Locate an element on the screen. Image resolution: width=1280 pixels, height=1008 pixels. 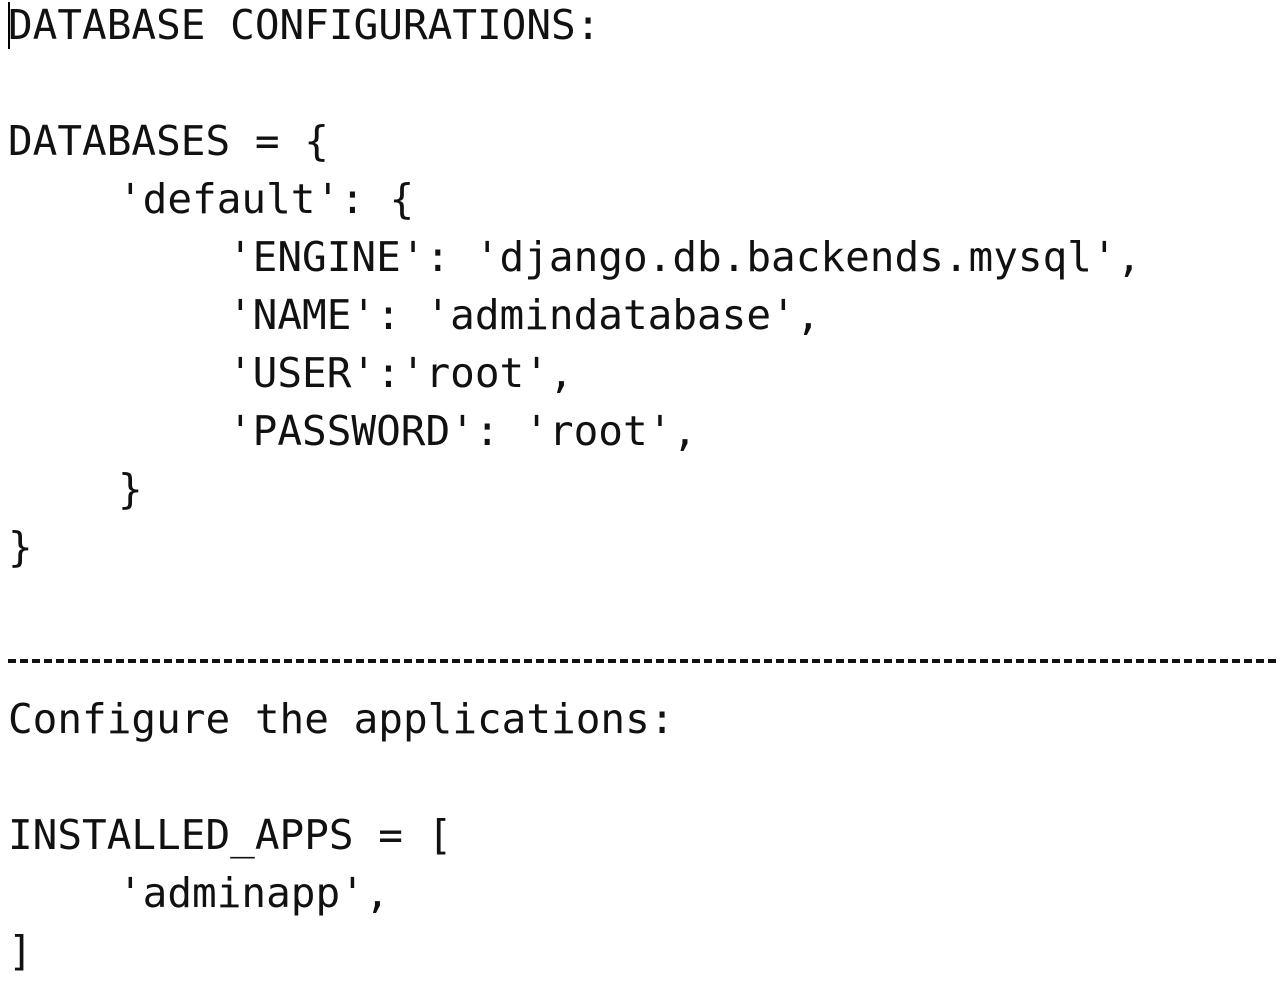
code-line-name: 'NAME': 'admindatabase', is located at coordinates (524, 315).